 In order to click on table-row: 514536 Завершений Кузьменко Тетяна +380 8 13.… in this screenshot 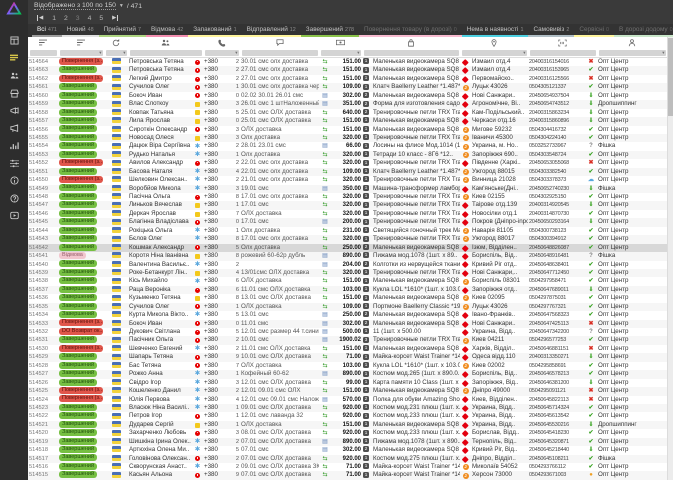, I will do `click(347, 298)`.